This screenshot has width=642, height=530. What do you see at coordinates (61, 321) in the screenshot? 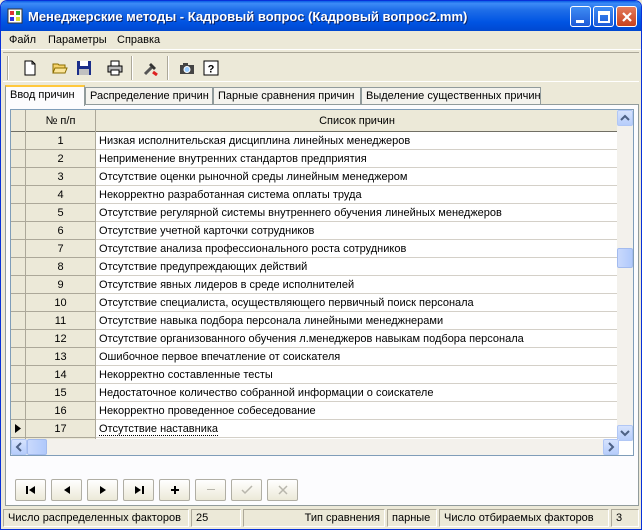
I see `cell-number: 11` at bounding box center [61, 321].